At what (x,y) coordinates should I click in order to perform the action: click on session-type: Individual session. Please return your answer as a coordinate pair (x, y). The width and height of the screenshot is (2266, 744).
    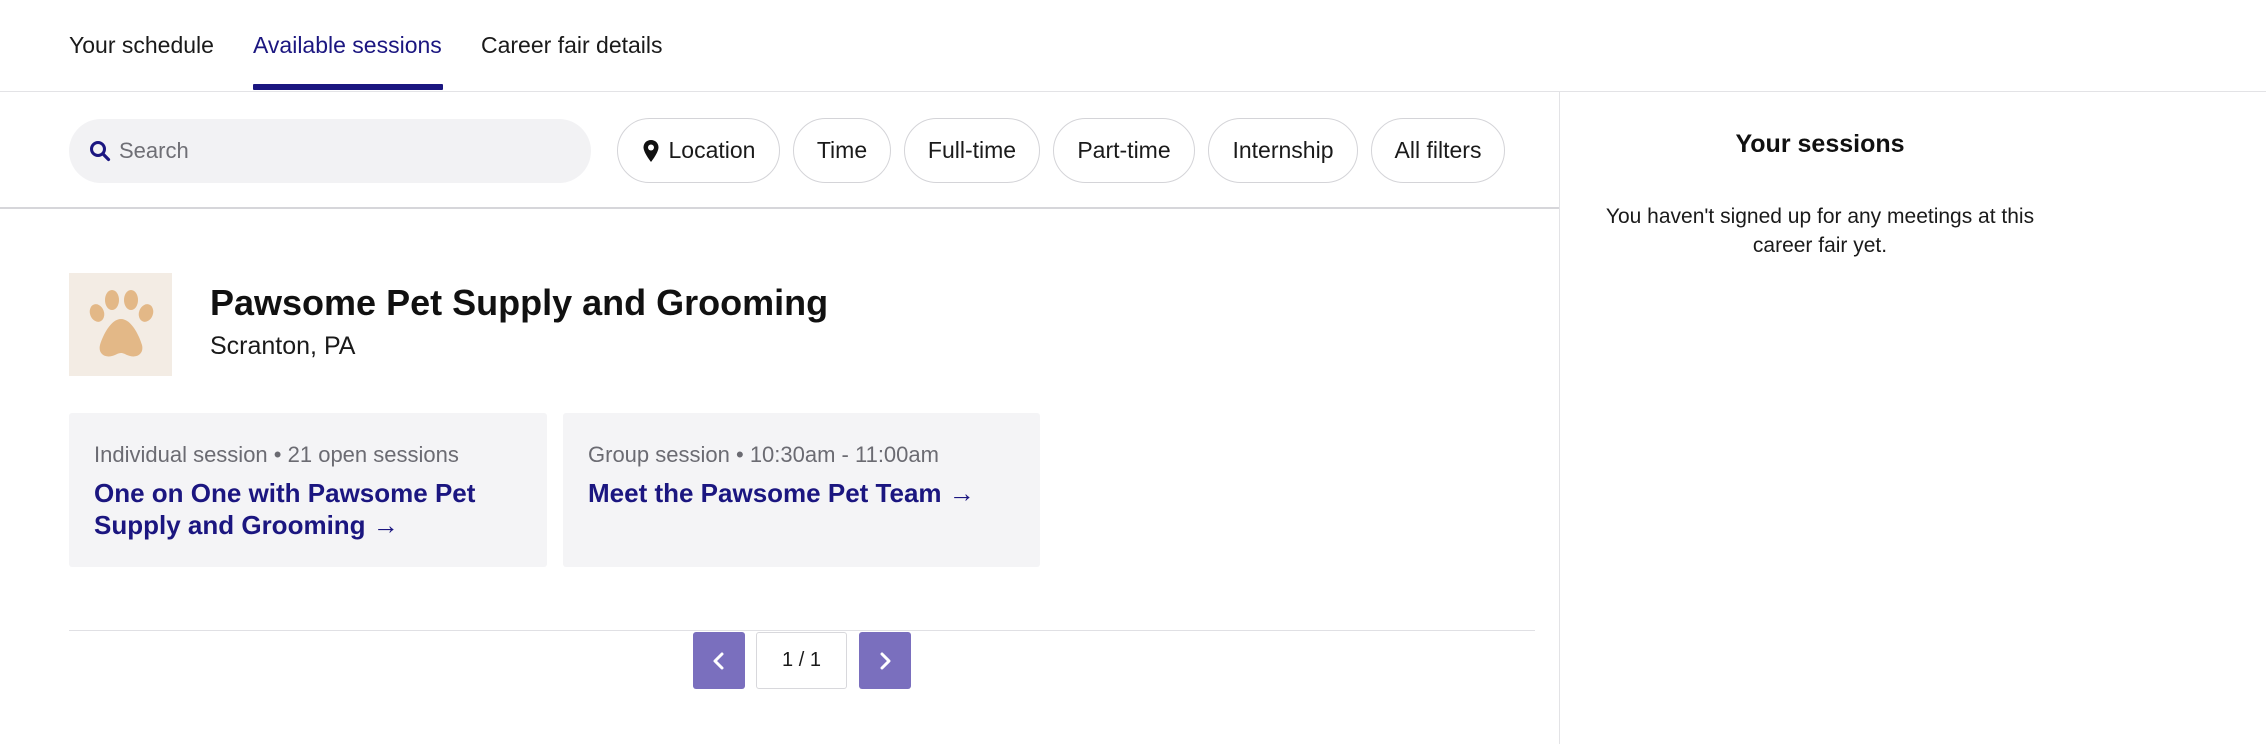
    Looking at the image, I should click on (181, 454).